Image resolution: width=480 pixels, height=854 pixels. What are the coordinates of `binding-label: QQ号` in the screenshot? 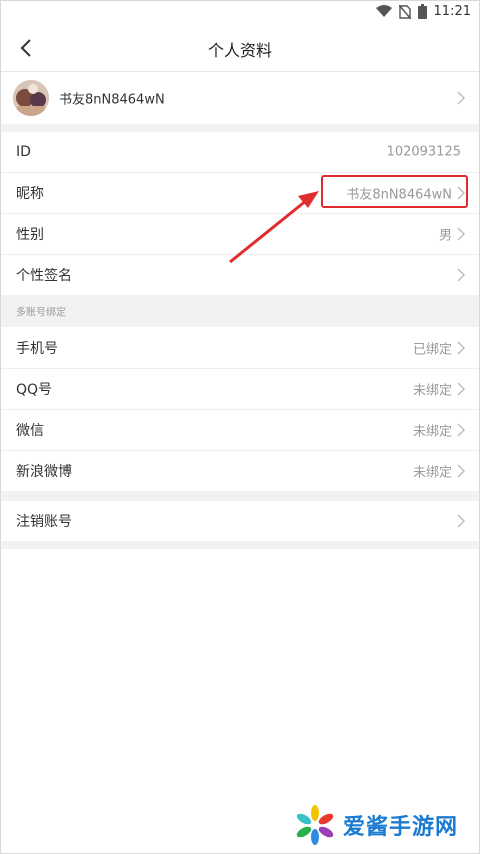 It's located at (34, 390).